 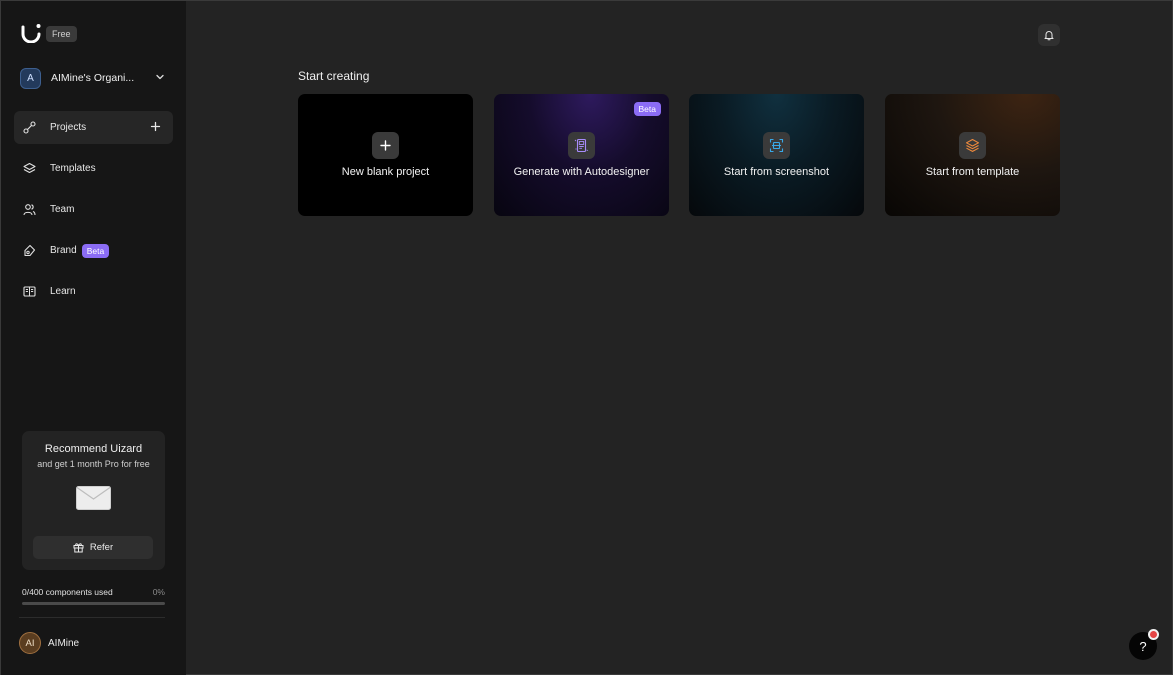 I want to click on sidebar-item-label: Brand, so click(x=63, y=250).